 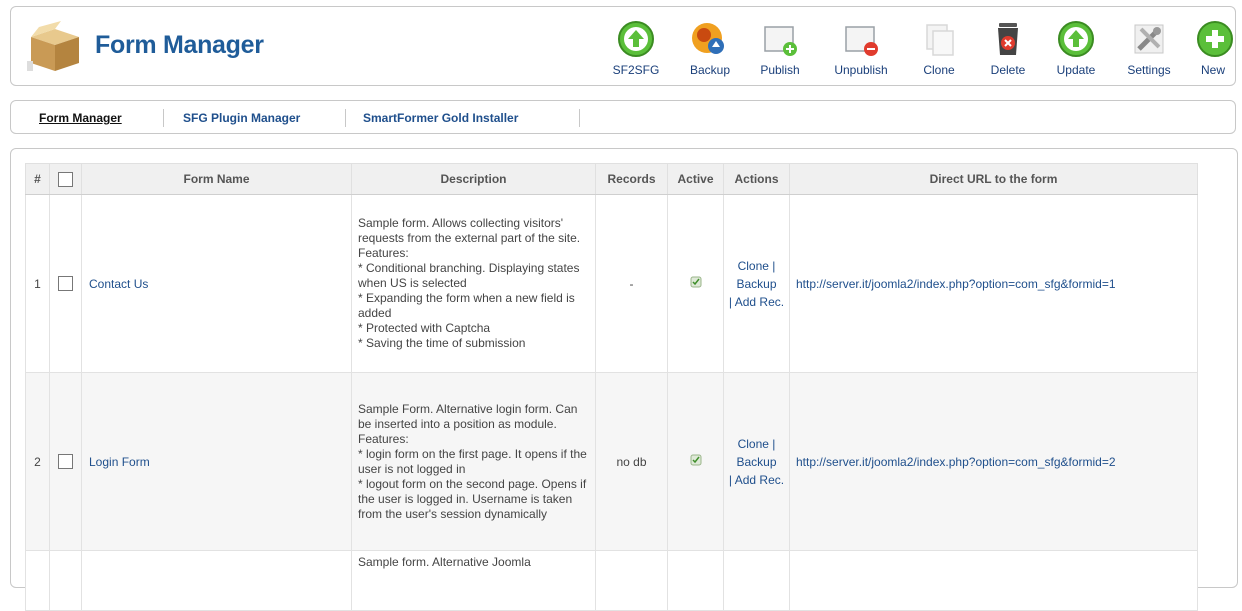 I want to click on col-header-description: Description, so click(x=473, y=179).